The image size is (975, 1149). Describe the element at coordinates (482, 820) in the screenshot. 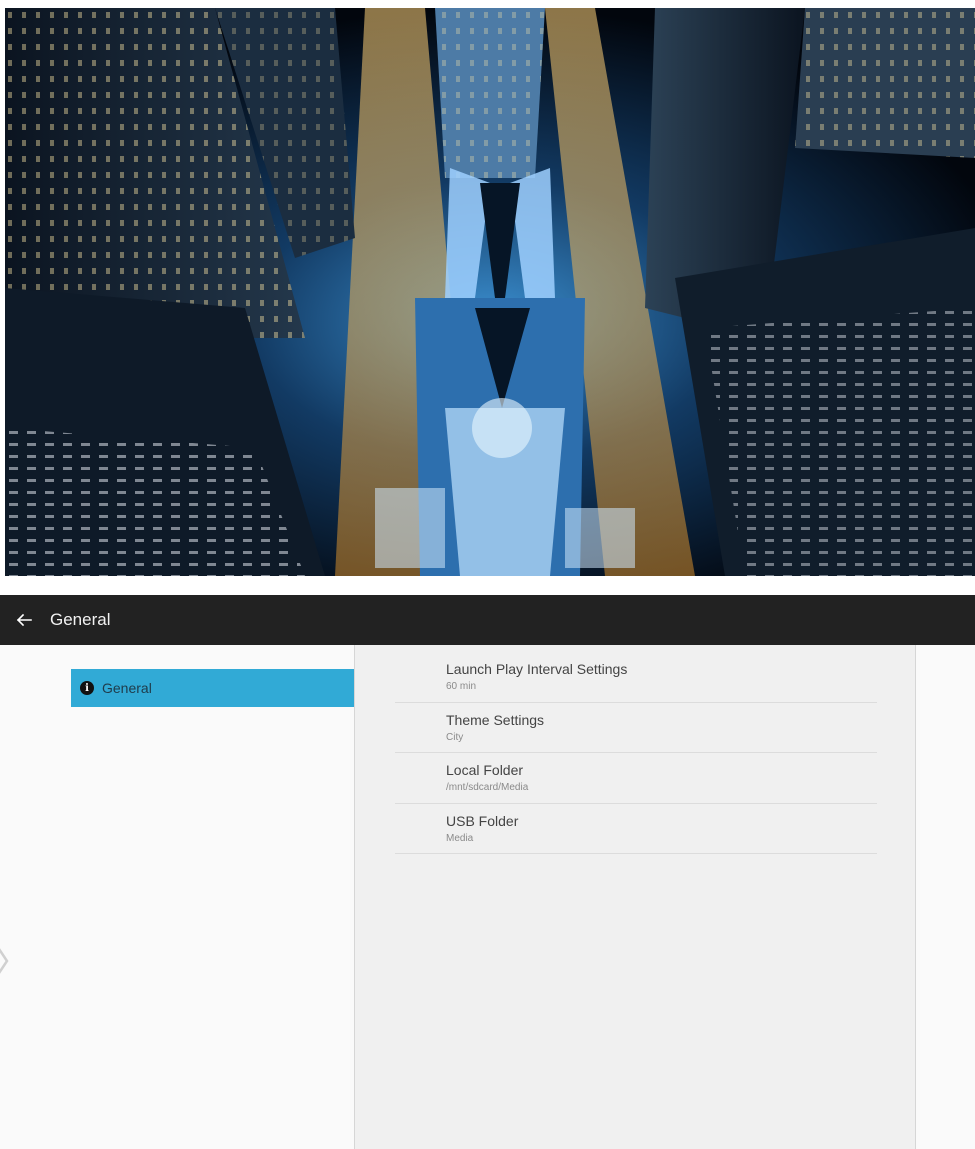

I see `setting-title: USB Folder` at that location.